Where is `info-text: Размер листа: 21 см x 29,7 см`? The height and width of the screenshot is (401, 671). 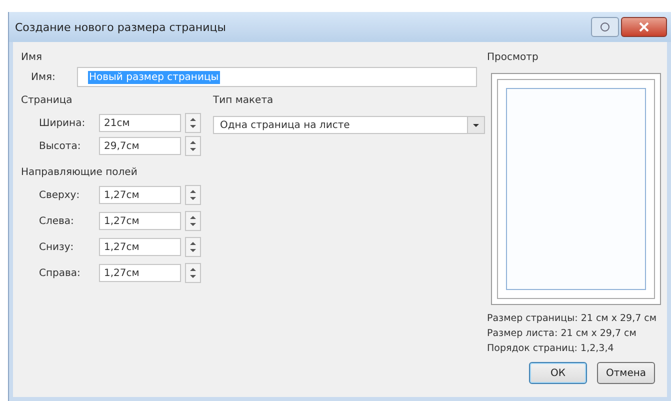
info-text: Размер листа: 21 см x 29,7 см is located at coordinates (562, 333).